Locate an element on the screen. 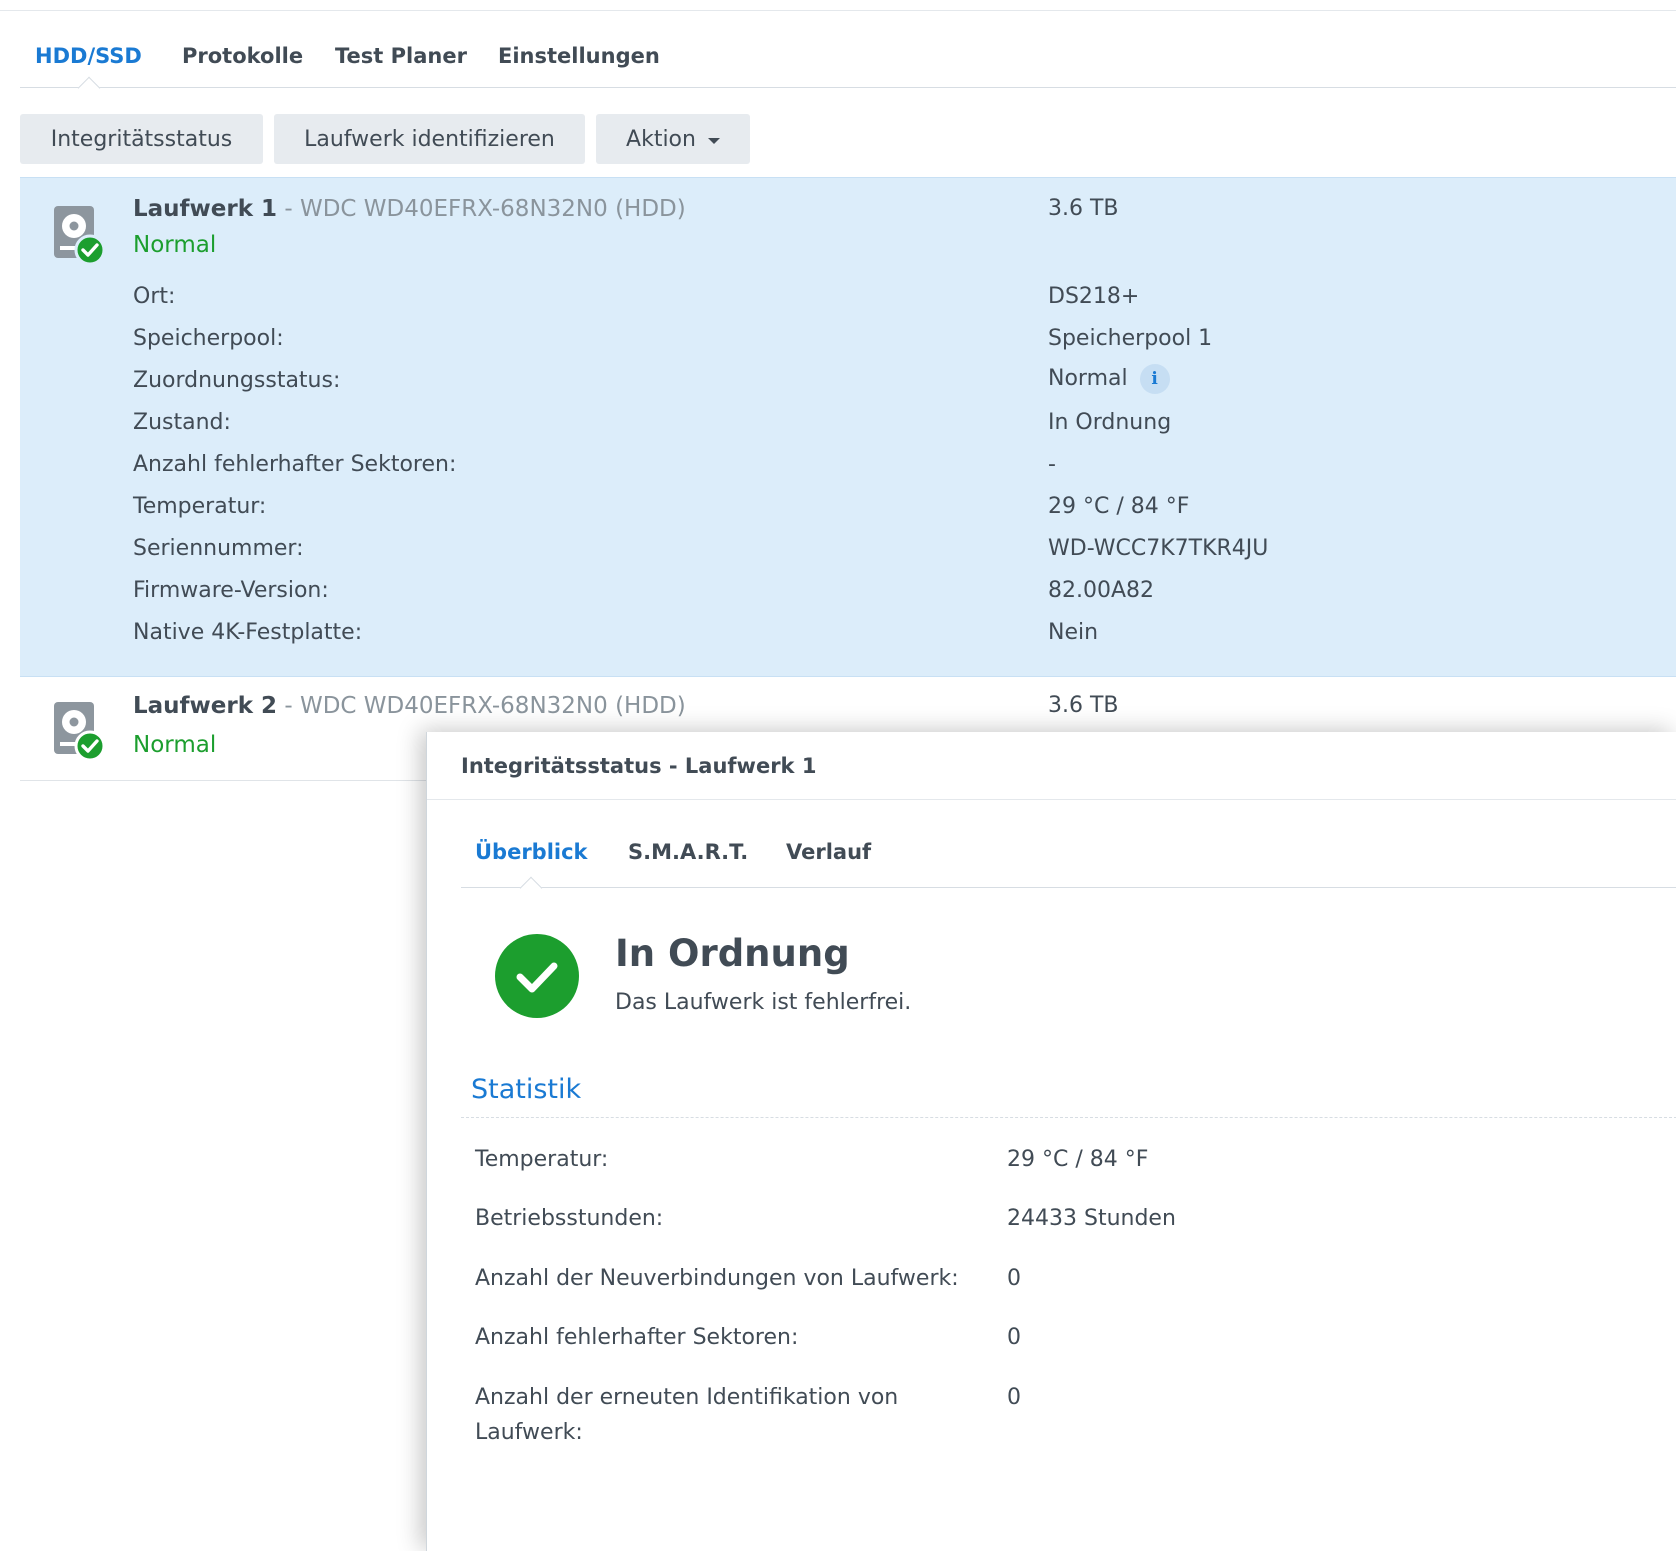 This screenshot has width=1676, height=1551. tab-hdd-ssd: HDD/SSD is located at coordinates (88, 56).